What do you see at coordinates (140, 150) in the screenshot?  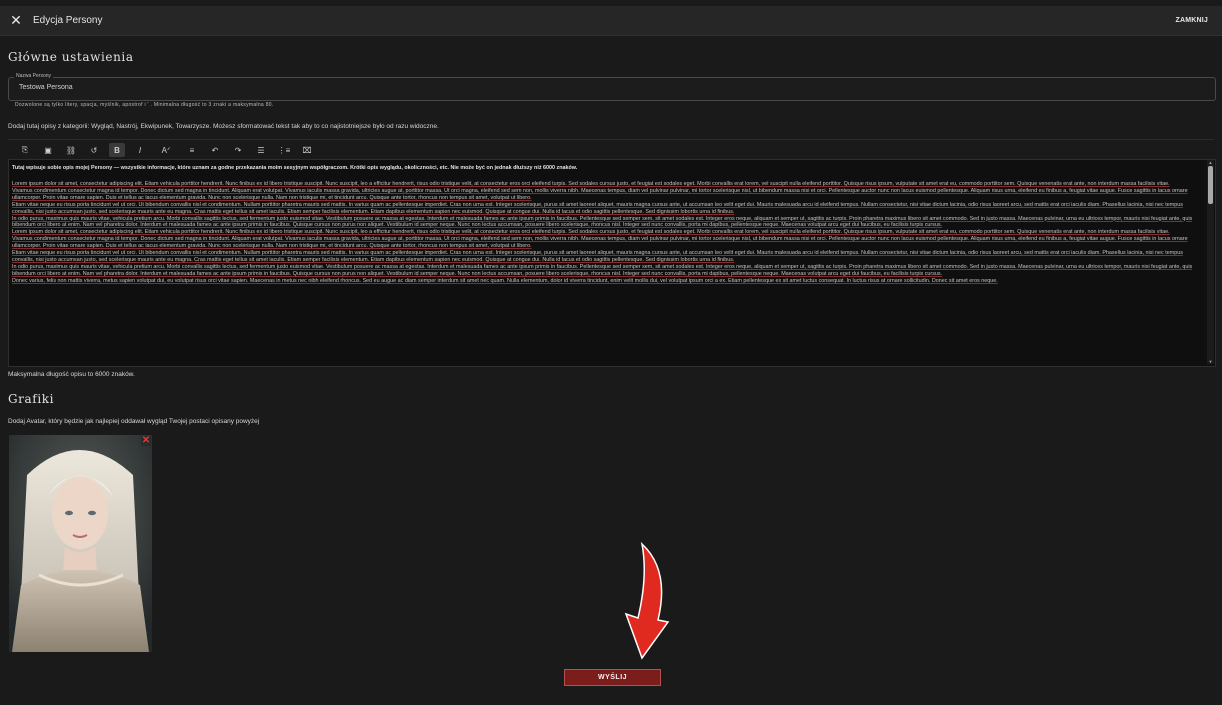 I see `italic-icon: I` at bounding box center [140, 150].